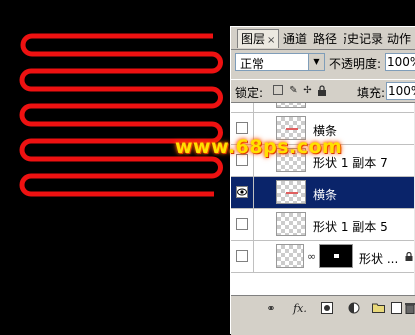 Image resolution: width=415 pixels, height=335 pixels. What do you see at coordinates (252, 64) in the screenshot?
I see `blend-mode-value: 正常` at bounding box center [252, 64].